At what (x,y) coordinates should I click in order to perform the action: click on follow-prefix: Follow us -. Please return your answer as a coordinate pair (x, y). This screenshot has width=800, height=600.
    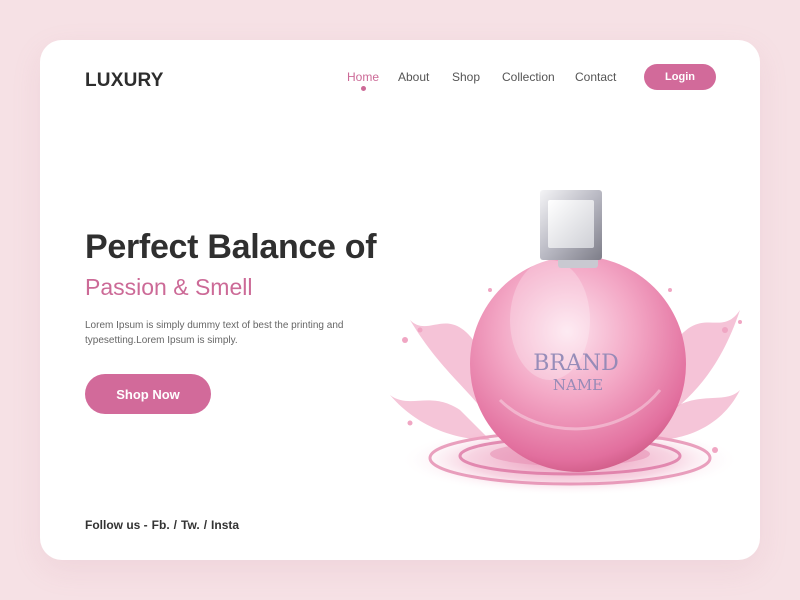
    Looking at the image, I should click on (116, 525).